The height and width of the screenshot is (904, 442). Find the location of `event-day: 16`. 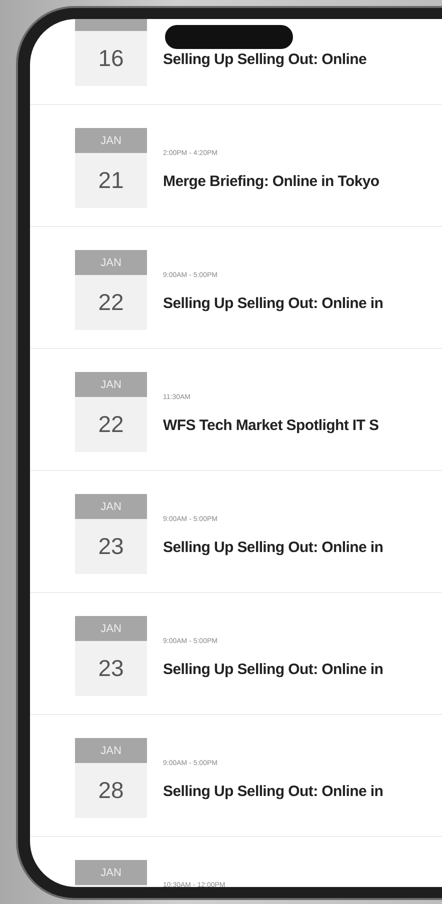

event-day: 16 is located at coordinates (111, 58).